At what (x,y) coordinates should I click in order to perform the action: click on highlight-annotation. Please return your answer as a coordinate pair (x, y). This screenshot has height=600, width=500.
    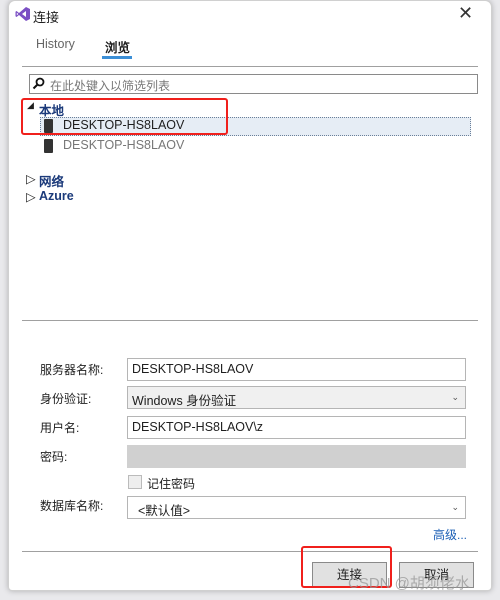
    Looking at the image, I should click on (124, 116).